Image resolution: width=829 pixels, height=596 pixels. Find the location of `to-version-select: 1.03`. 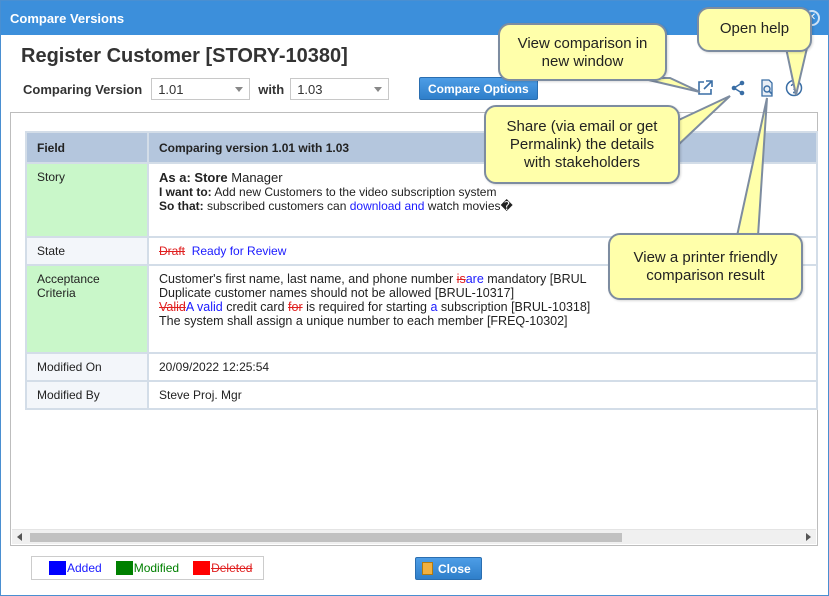

to-version-select: 1.03 is located at coordinates (340, 89).